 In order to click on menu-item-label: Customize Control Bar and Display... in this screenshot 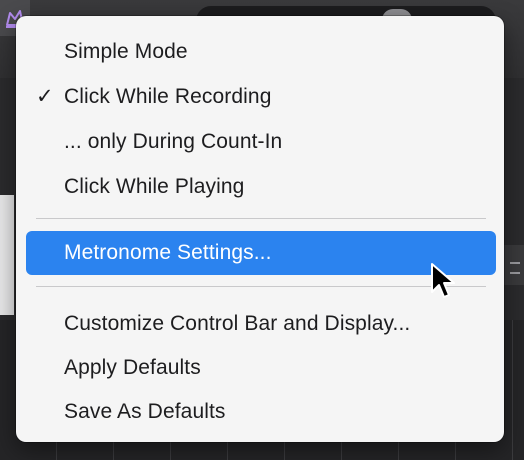, I will do `click(237, 323)`.